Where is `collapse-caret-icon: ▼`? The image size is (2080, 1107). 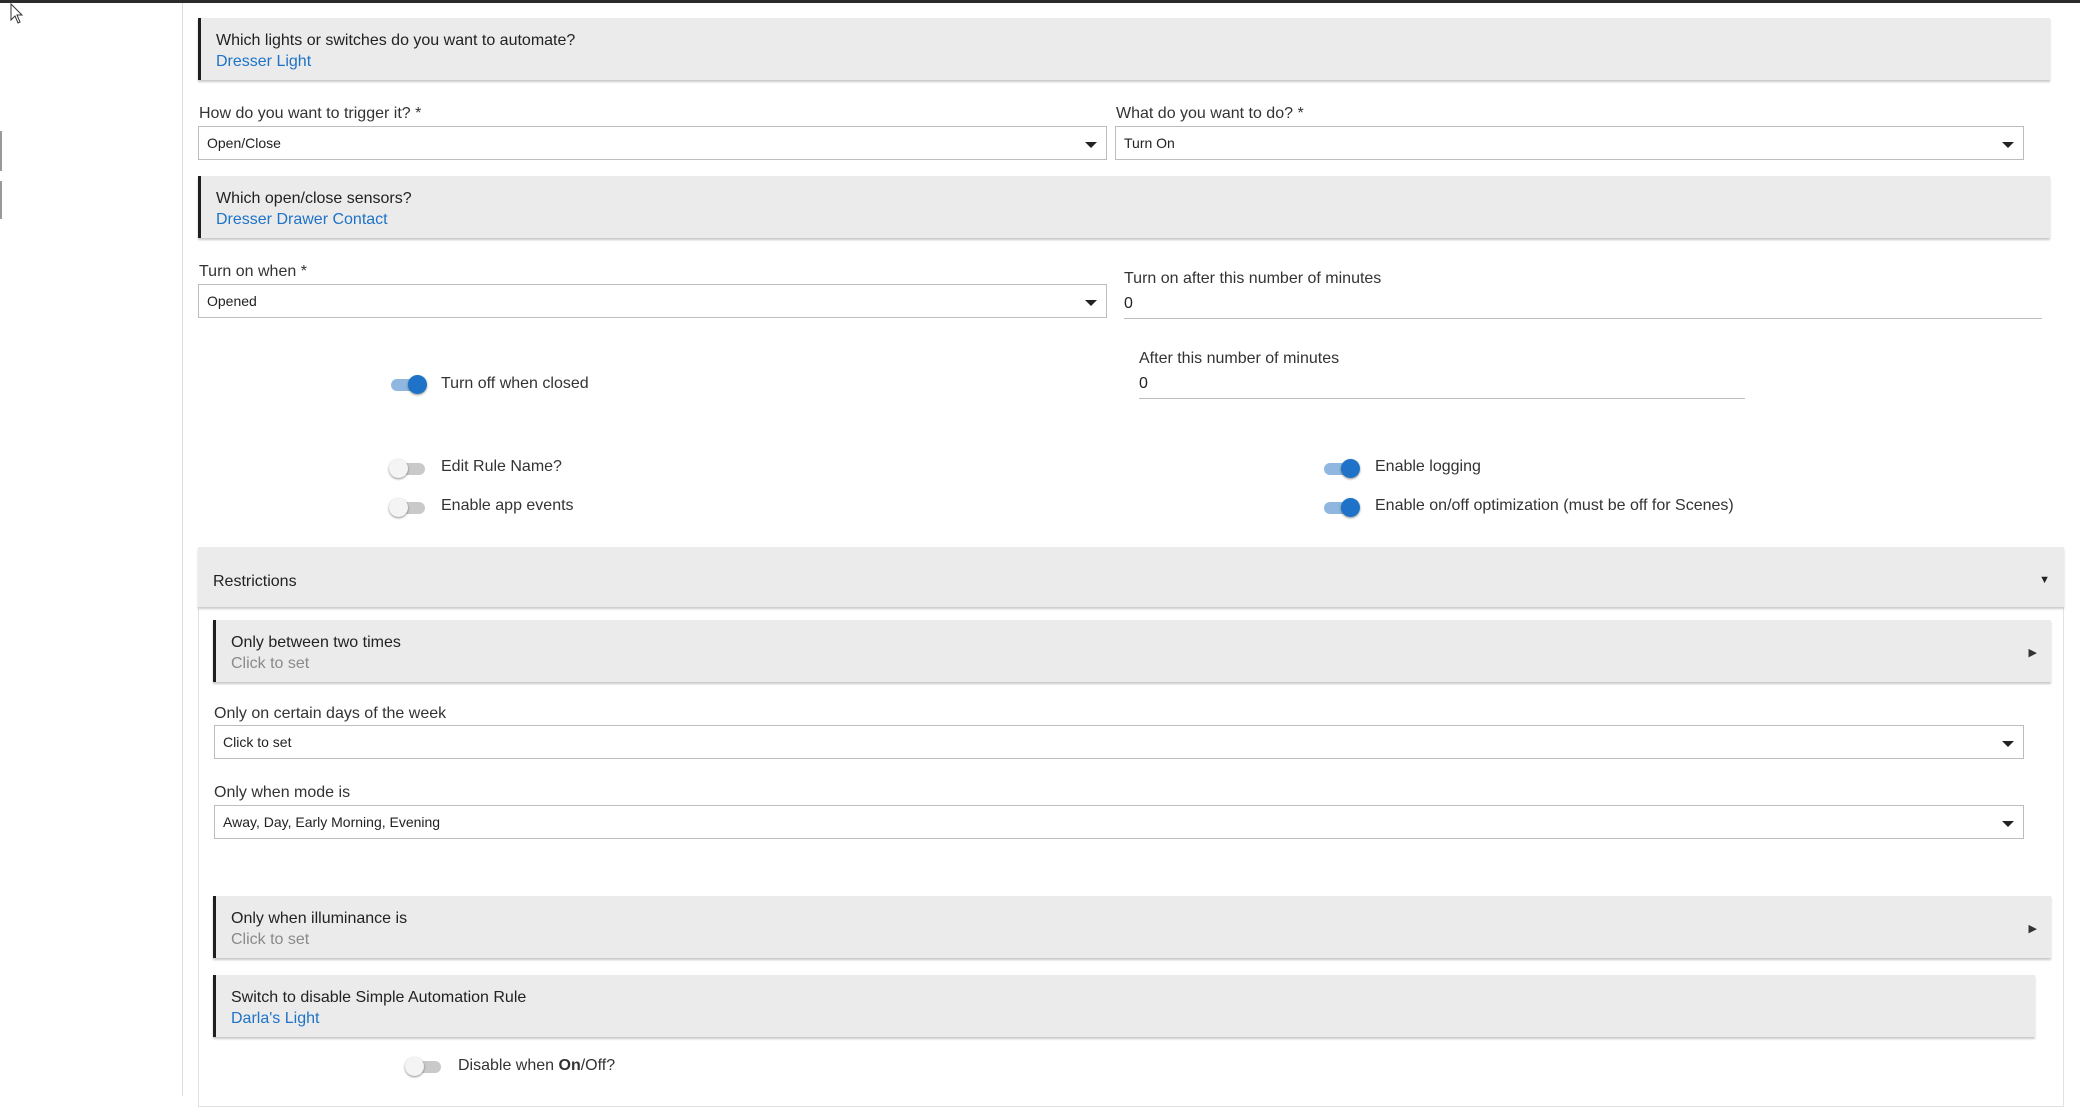
collapse-caret-icon: ▼ is located at coordinates (2044, 580).